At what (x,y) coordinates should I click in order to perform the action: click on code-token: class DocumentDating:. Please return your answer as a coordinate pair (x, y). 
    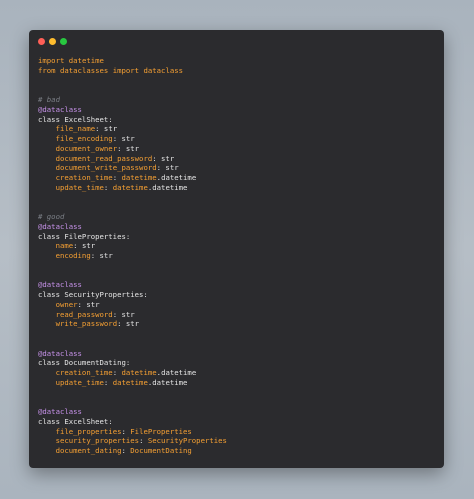
    Looking at the image, I should click on (84, 363).